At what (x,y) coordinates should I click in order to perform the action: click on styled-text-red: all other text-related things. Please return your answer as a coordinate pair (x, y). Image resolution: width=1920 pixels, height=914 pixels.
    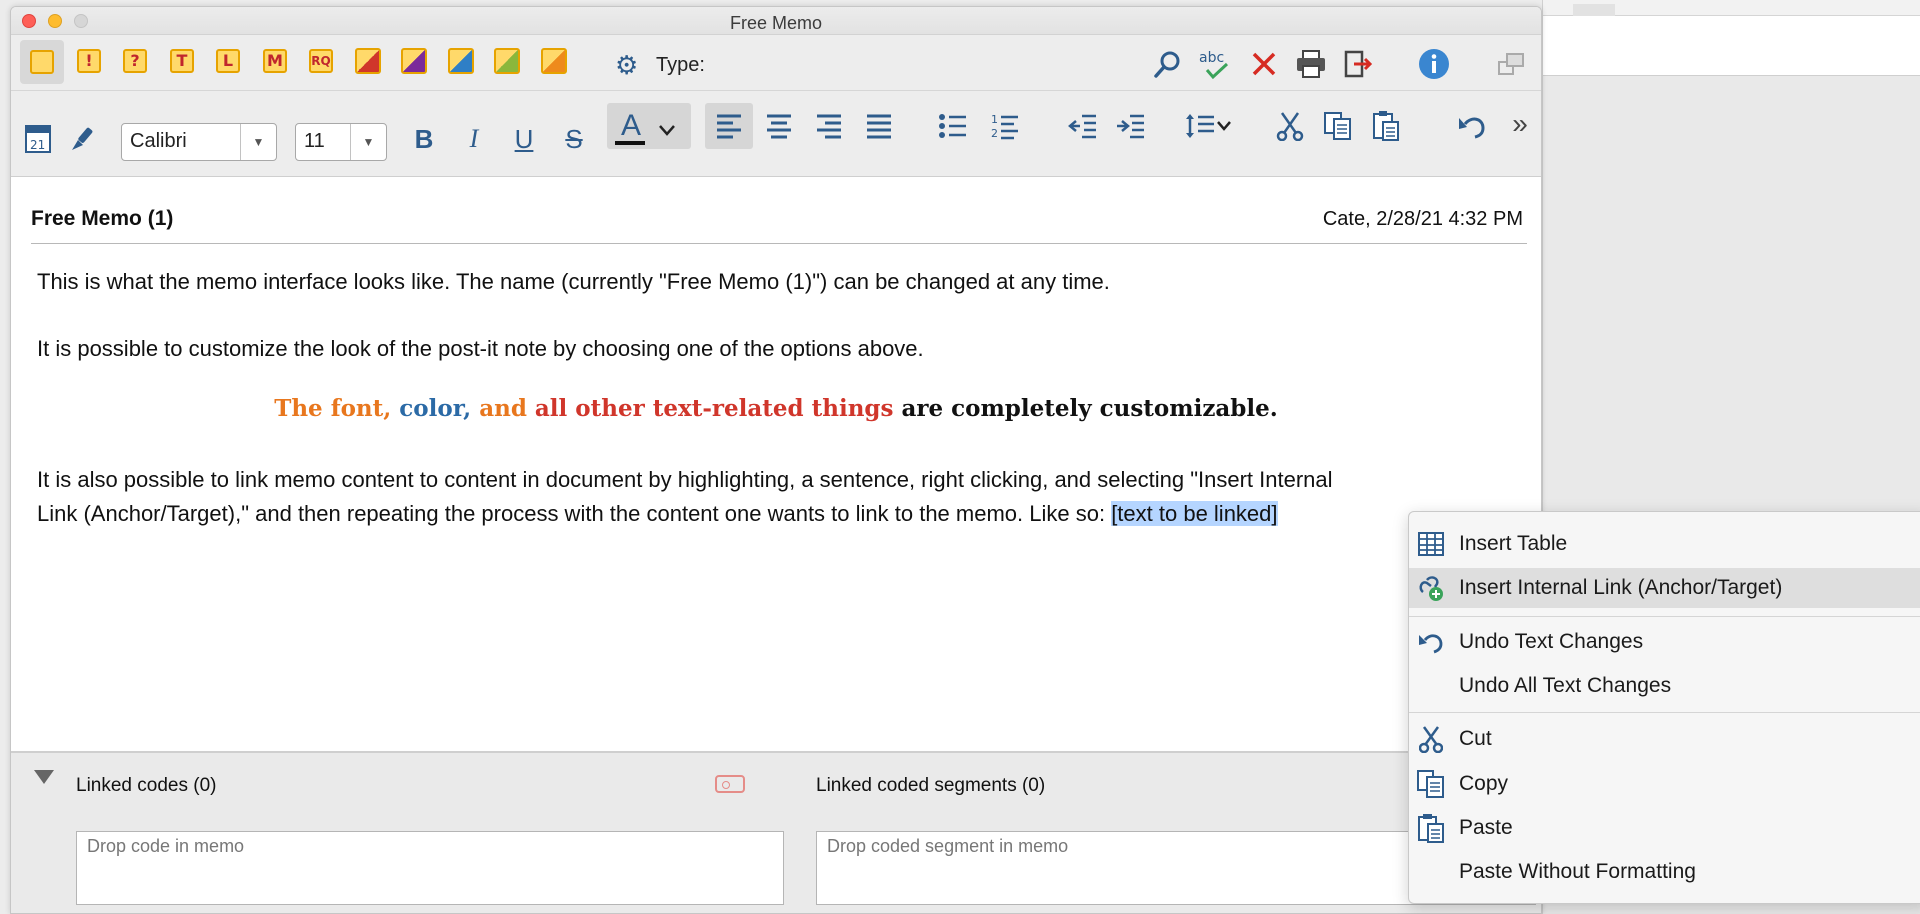
    Looking at the image, I should click on (714, 408).